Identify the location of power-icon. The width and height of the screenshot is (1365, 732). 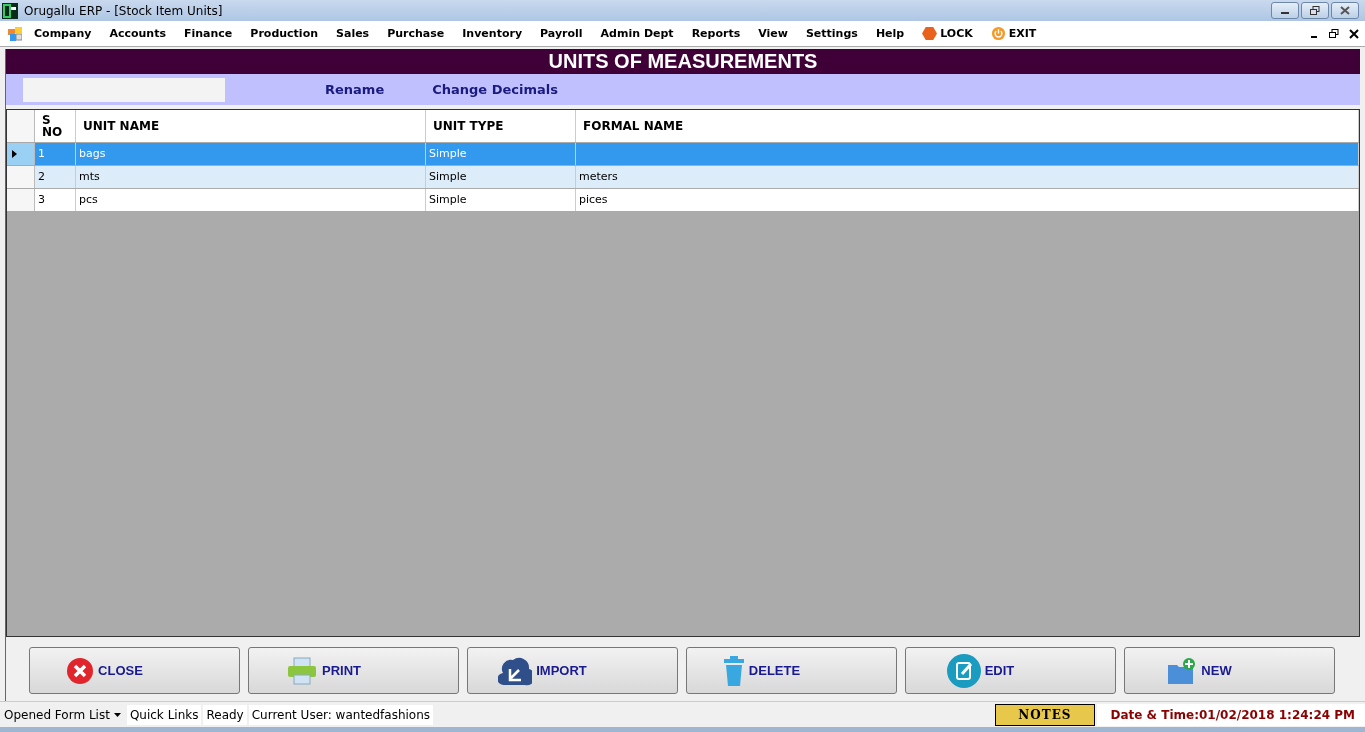
(998, 33).